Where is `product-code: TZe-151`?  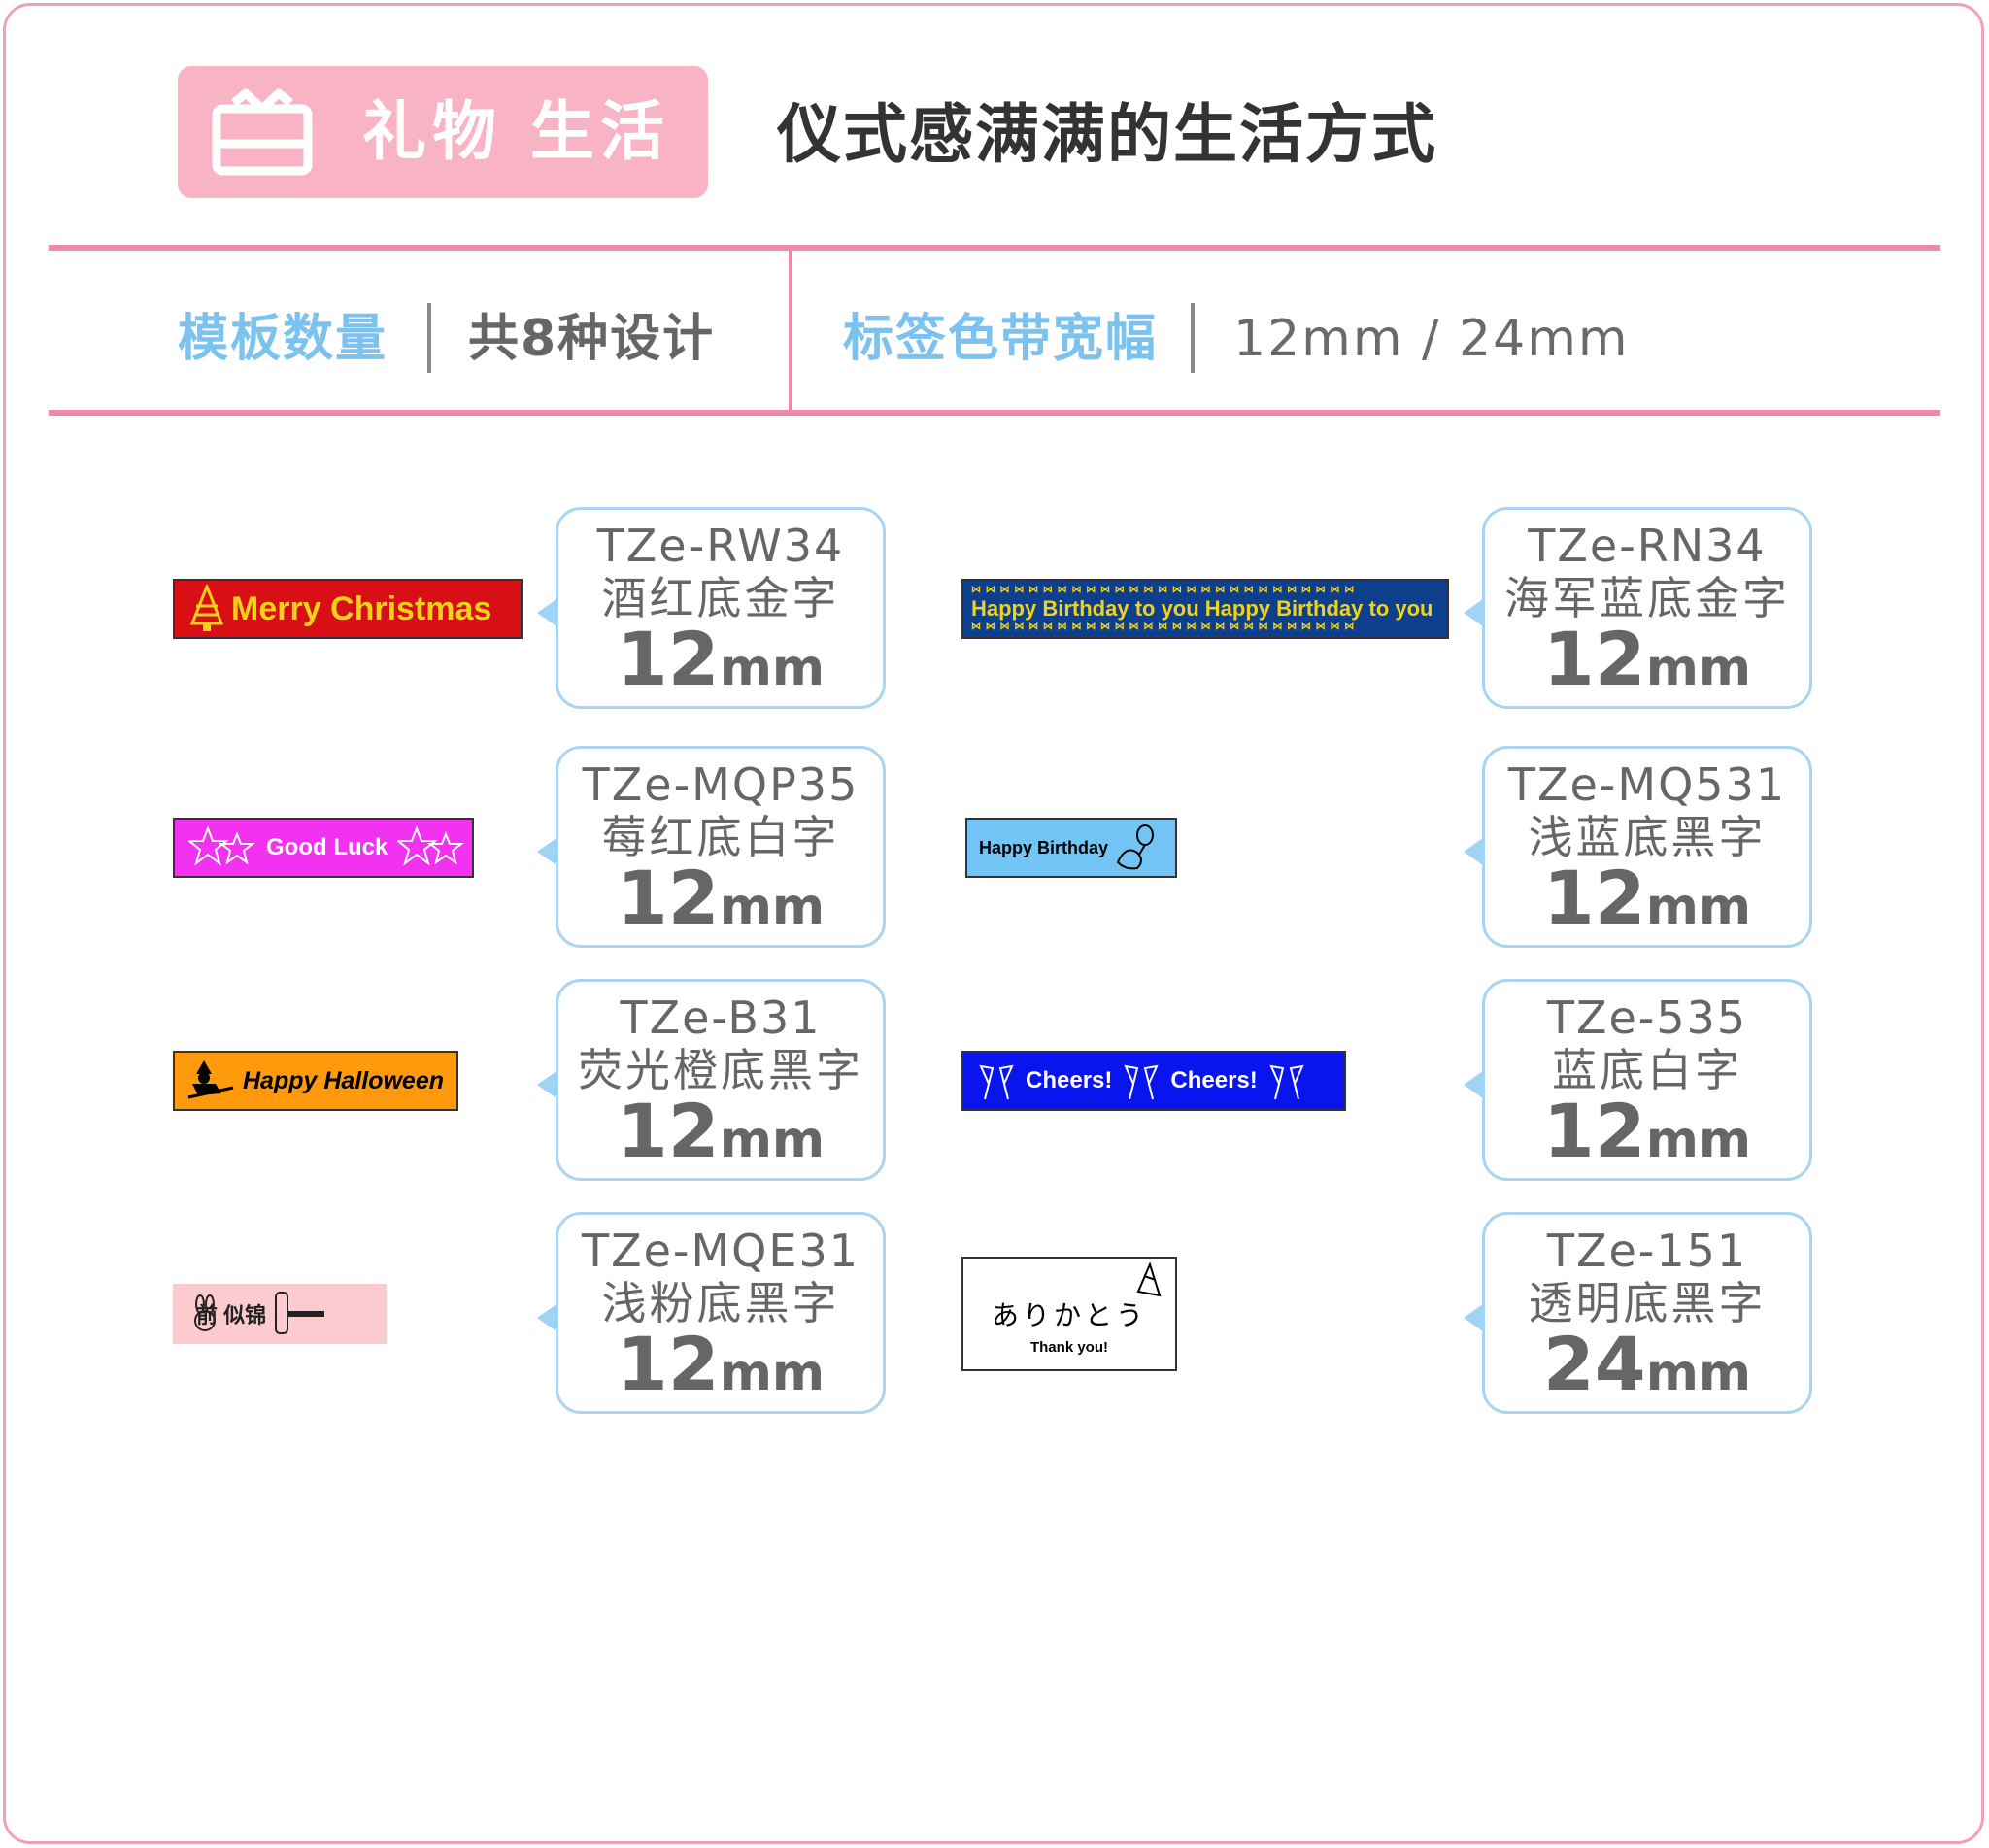 product-code: TZe-151 is located at coordinates (1647, 1251).